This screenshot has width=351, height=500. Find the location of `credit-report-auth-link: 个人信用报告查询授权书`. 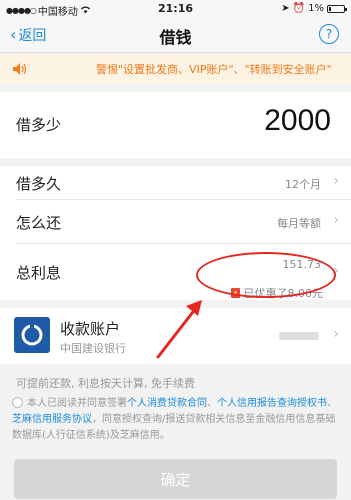

credit-report-auth-link: 个人信用报告查询授权书 is located at coordinates (272, 403).